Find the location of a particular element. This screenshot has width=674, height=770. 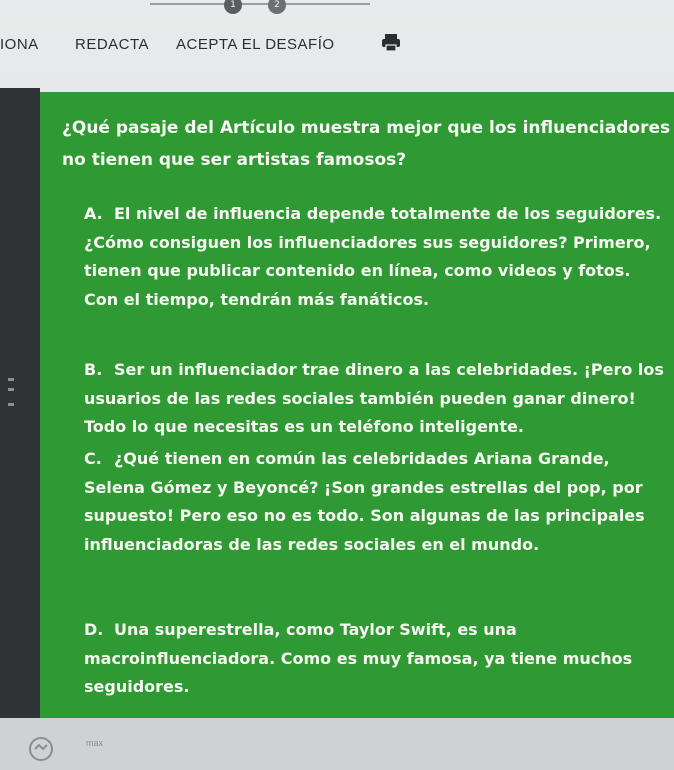

progress-step-2: 2 is located at coordinates (277, 7).